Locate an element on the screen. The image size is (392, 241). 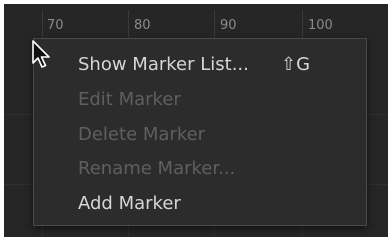
ruler-tick-label: 70 is located at coordinates (55, 25).